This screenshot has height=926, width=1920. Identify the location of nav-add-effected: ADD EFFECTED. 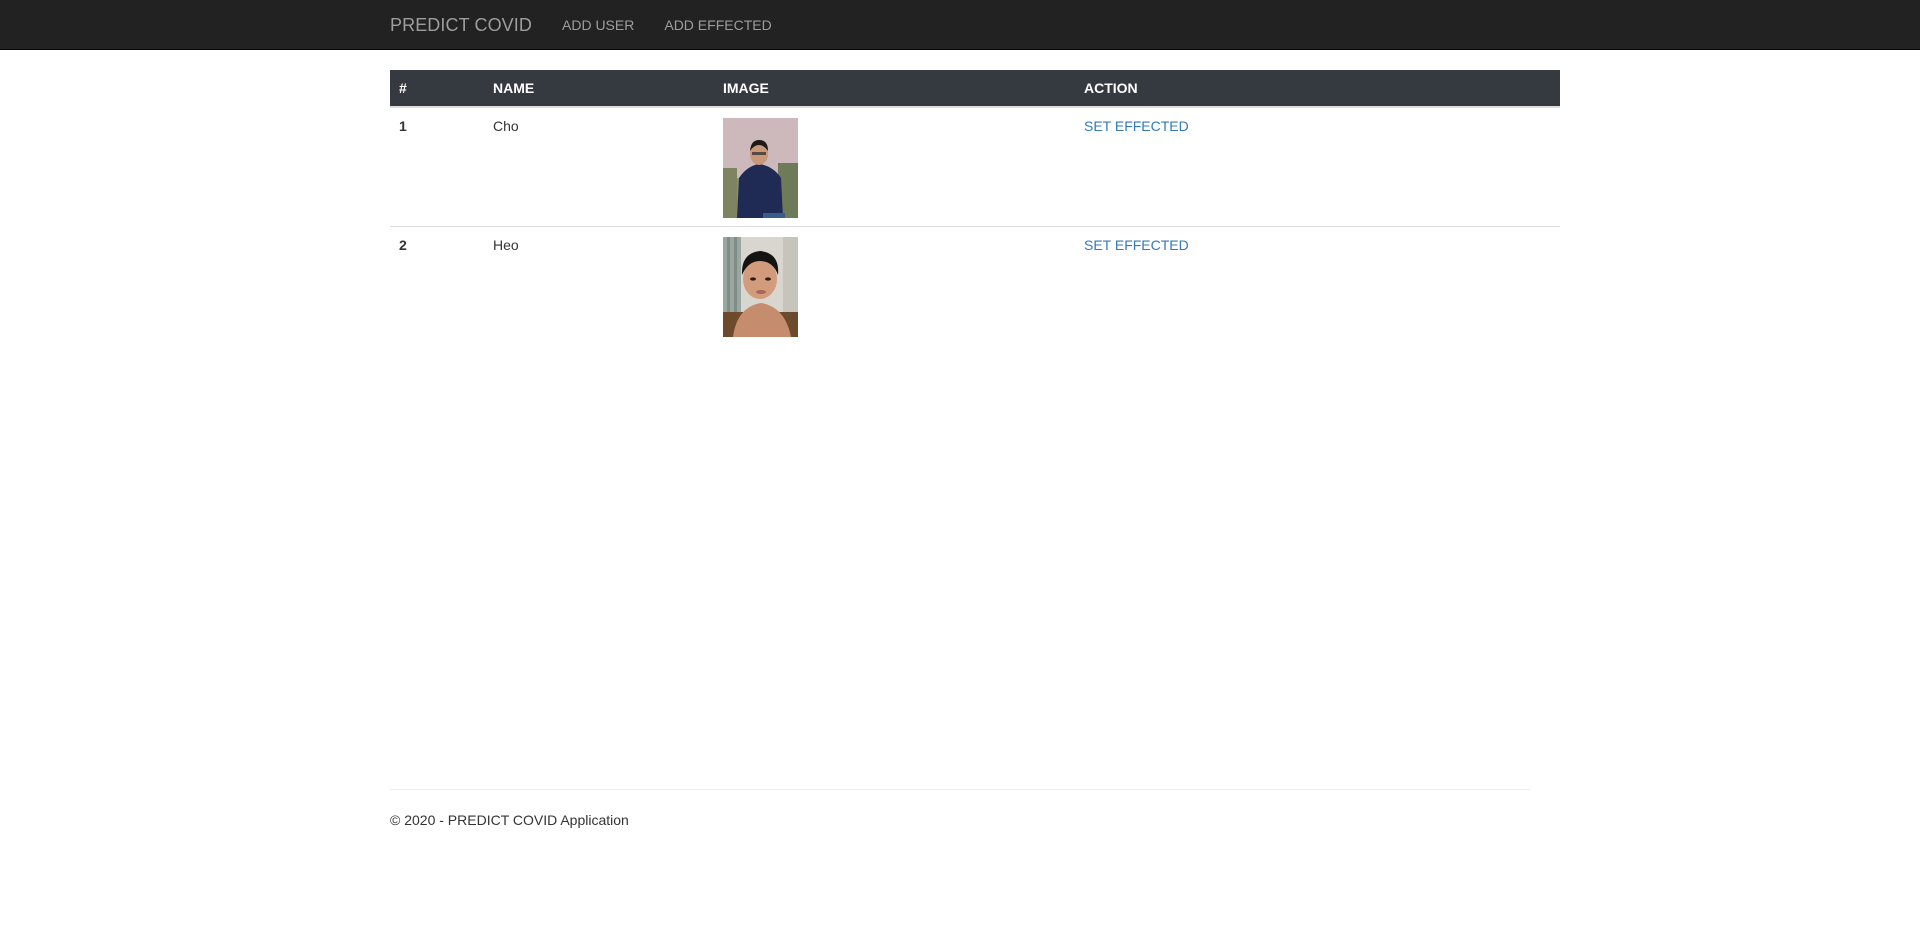
(717, 25).